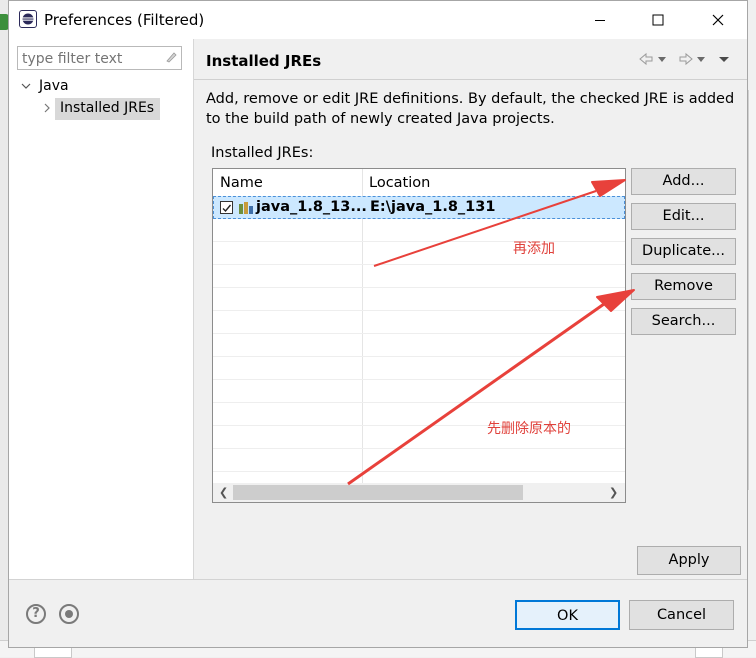 The width and height of the screenshot is (756, 658). What do you see at coordinates (499, 223) in the screenshot?
I see `arrow-to-add-button` at bounding box center [499, 223].